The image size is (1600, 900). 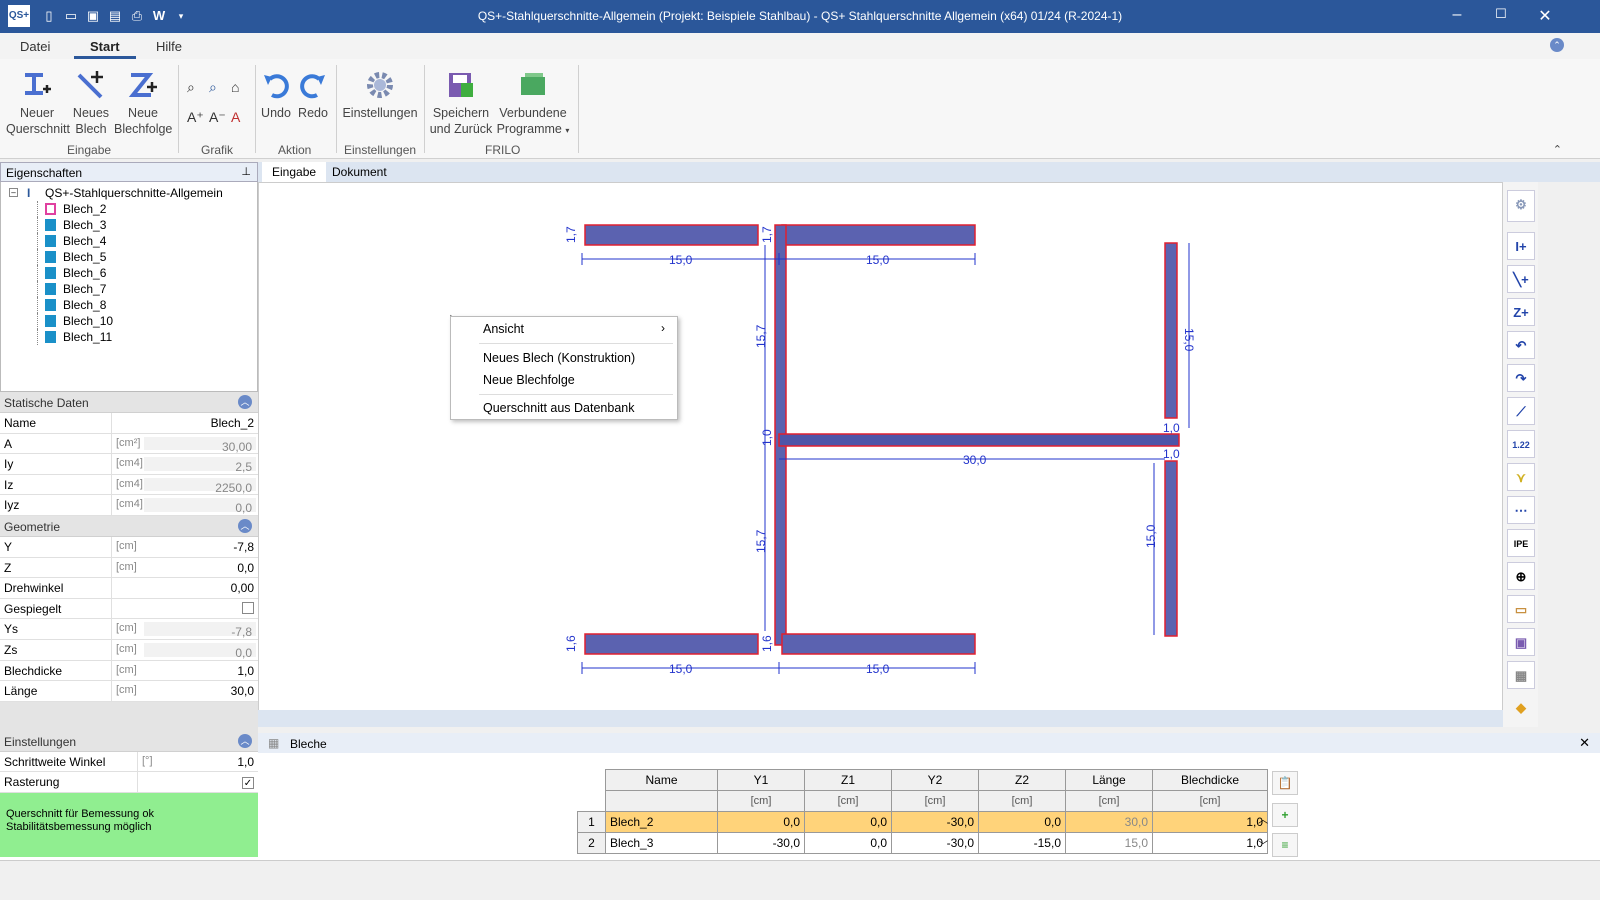 What do you see at coordinates (129, 257) in the screenshot?
I see `tree-item: Blech_5` at bounding box center [129, 257].